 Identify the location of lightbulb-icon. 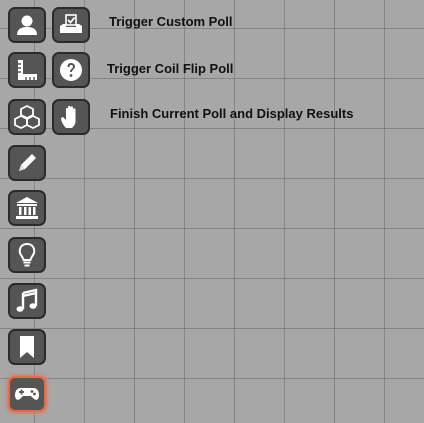
(27, 254).